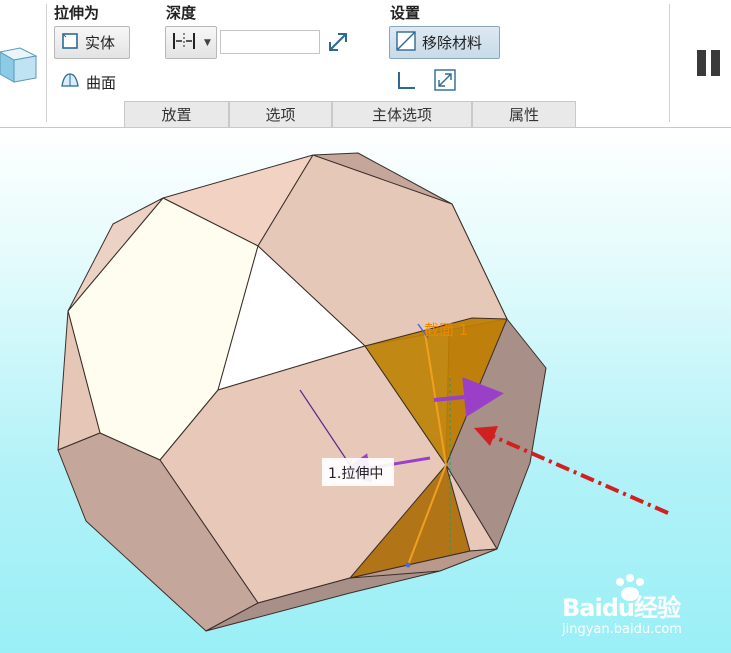 This screenshot has width=731, height=653. I want to click on extrude-feature-icon, so click(19, 65).